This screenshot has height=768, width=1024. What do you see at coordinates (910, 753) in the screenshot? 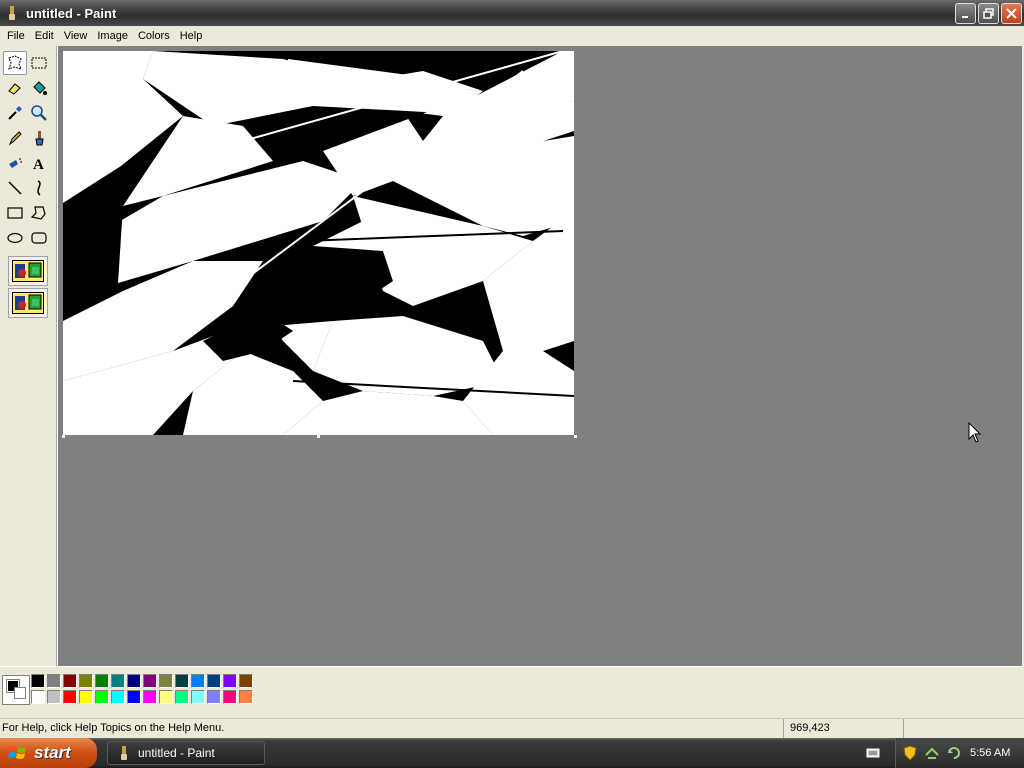
I see `security-shield-icon` at bounding box center [910, 753].